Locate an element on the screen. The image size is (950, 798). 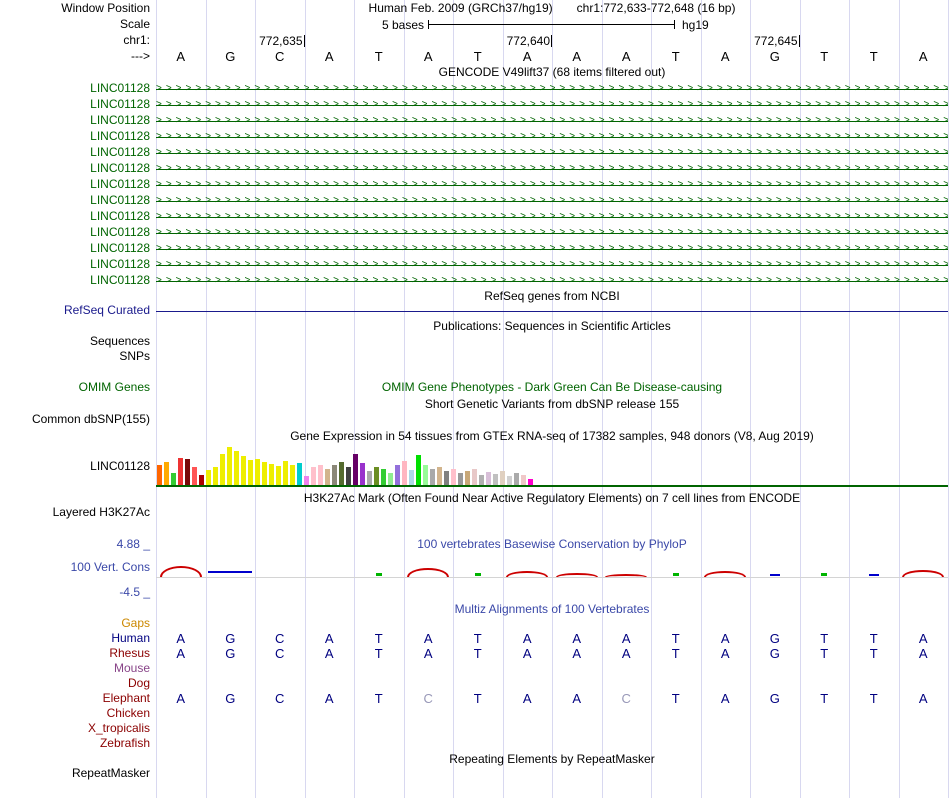
species-label-zebrafish: Zebrafish is located at coordinates (75, 743).